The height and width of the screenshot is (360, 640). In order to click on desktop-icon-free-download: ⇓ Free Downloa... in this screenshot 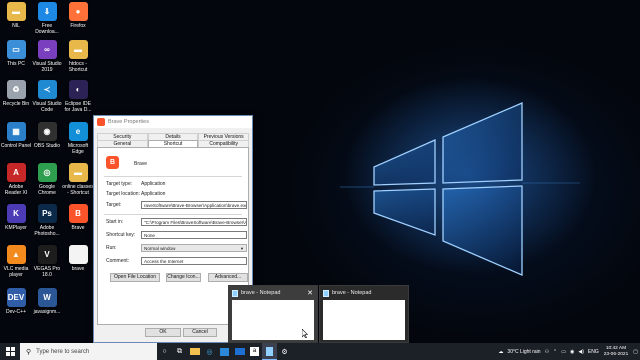, I will do `click(47, 22)`.